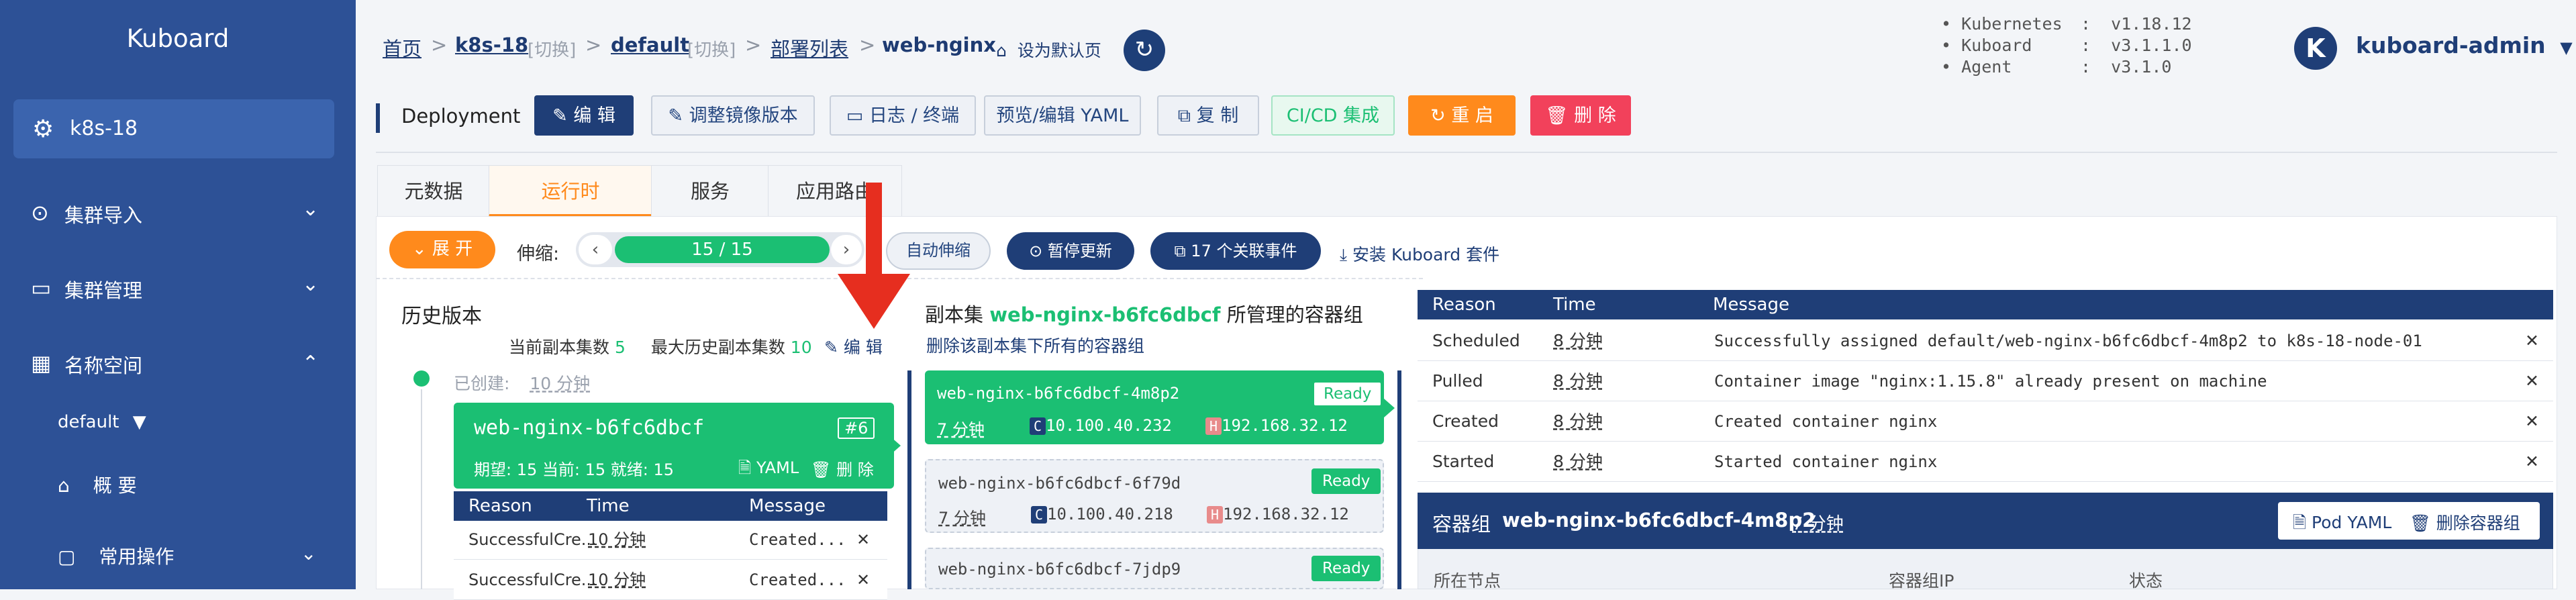 The width and height of the screenshot is (2576, 600). I want to click on replica-stats: 期望: 15 当前: 15 就绪: 15, so click(574, 469).